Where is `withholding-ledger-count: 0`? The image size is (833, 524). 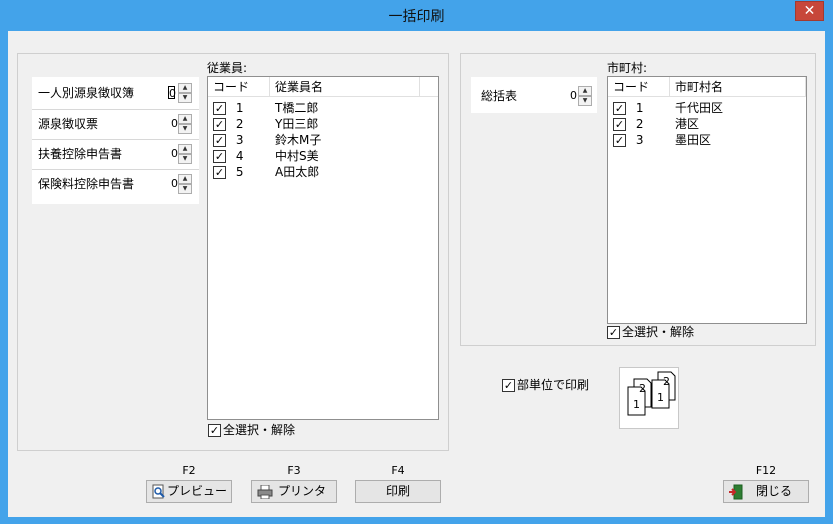
withholding-ledger-count: 0 is located at coordinates (172, 93).